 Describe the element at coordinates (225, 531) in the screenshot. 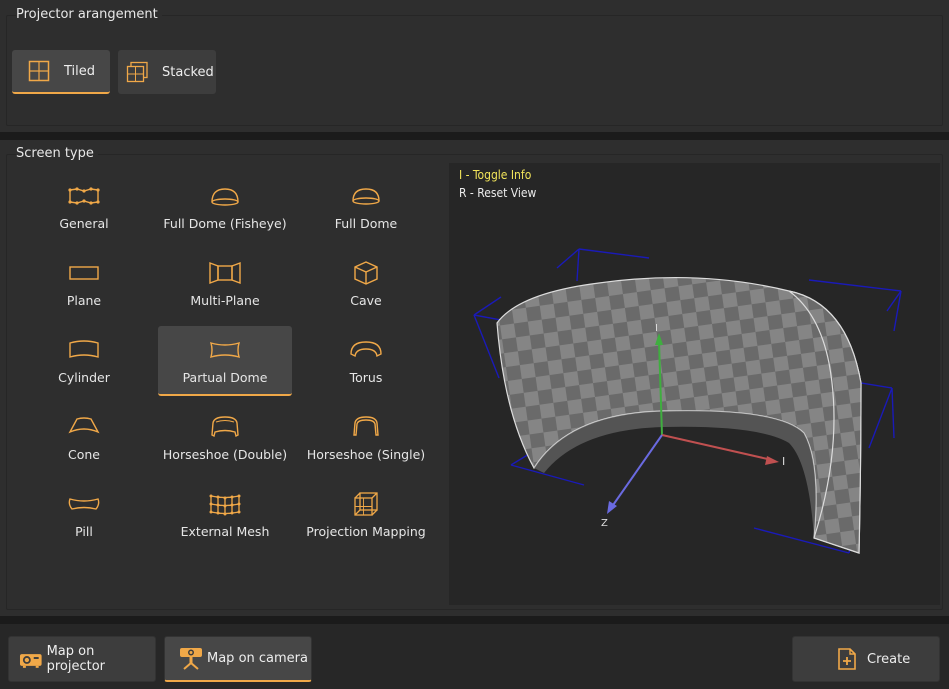

I see `screen-type-label: External Mesh` at that location.